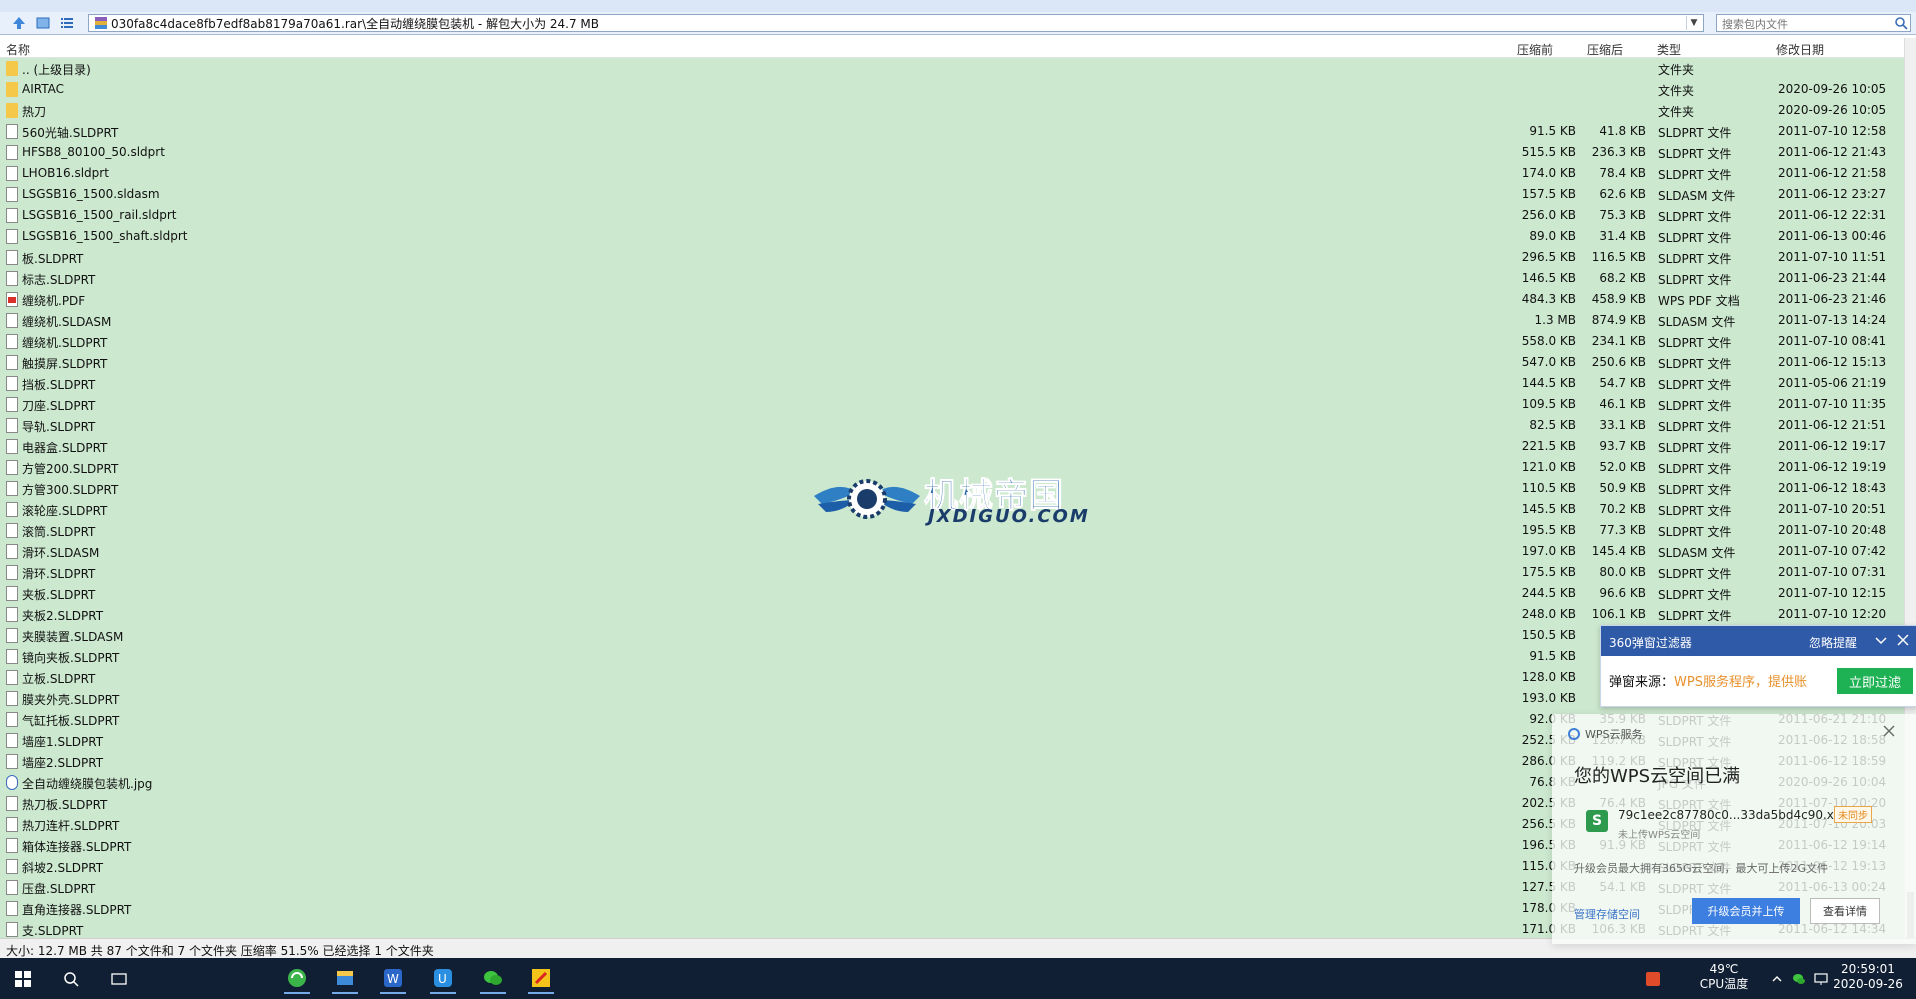 The image size is (1916, 999). Describe the element at coordinates (70, 469) in the screenshot. I see `file-name: 方管200.SLDPRT` at that location.